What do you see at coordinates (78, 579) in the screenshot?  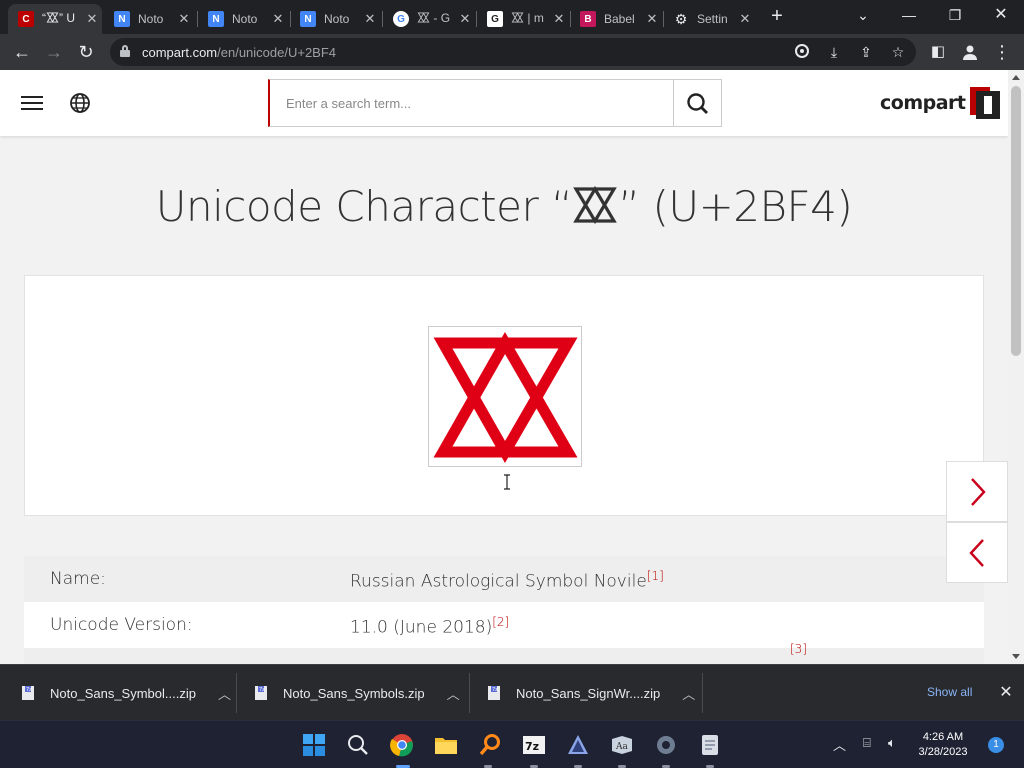 I see `property-key: Name:` at bounding box center [78, 579].